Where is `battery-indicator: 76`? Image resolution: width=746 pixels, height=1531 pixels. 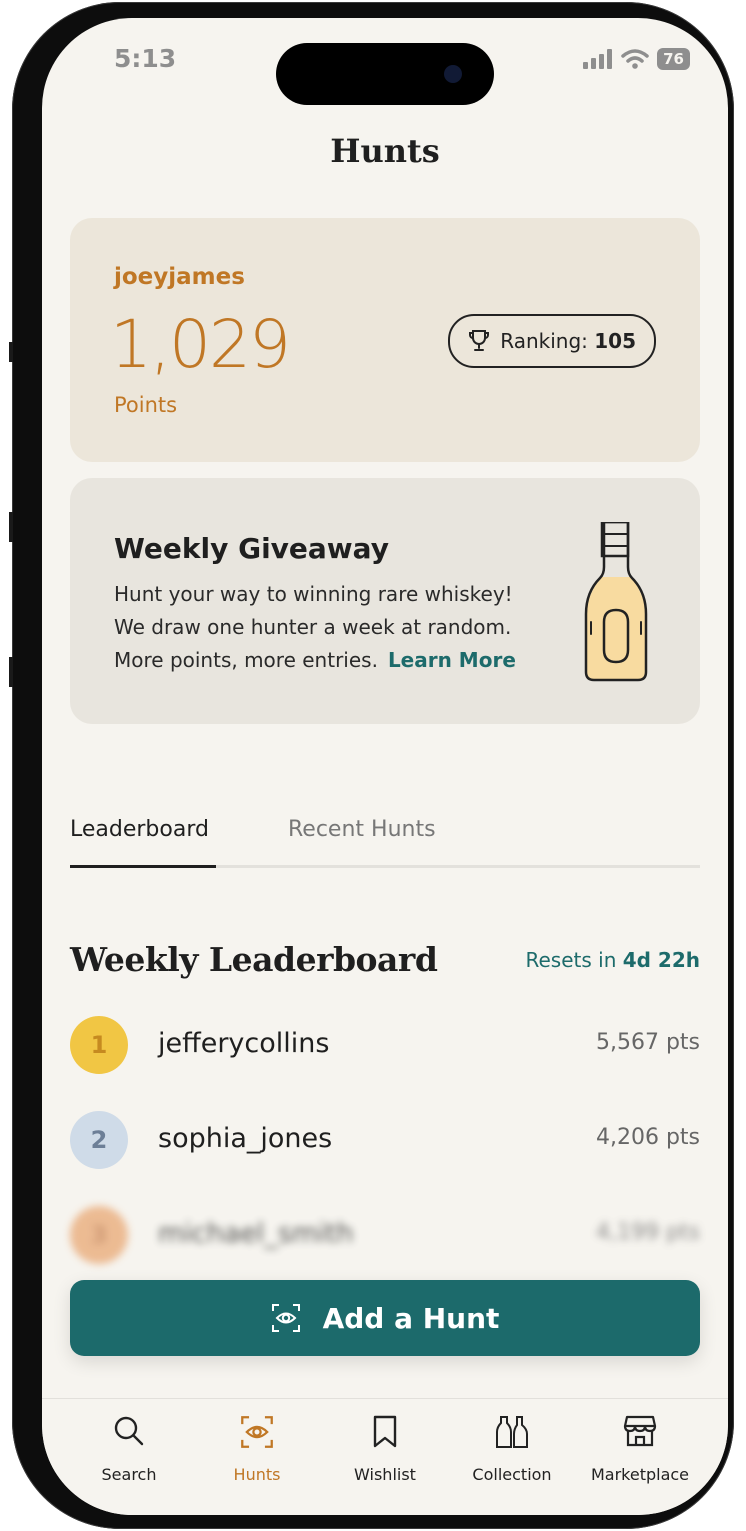
battery-indicator: 76 is located at coordinates (673, 59).